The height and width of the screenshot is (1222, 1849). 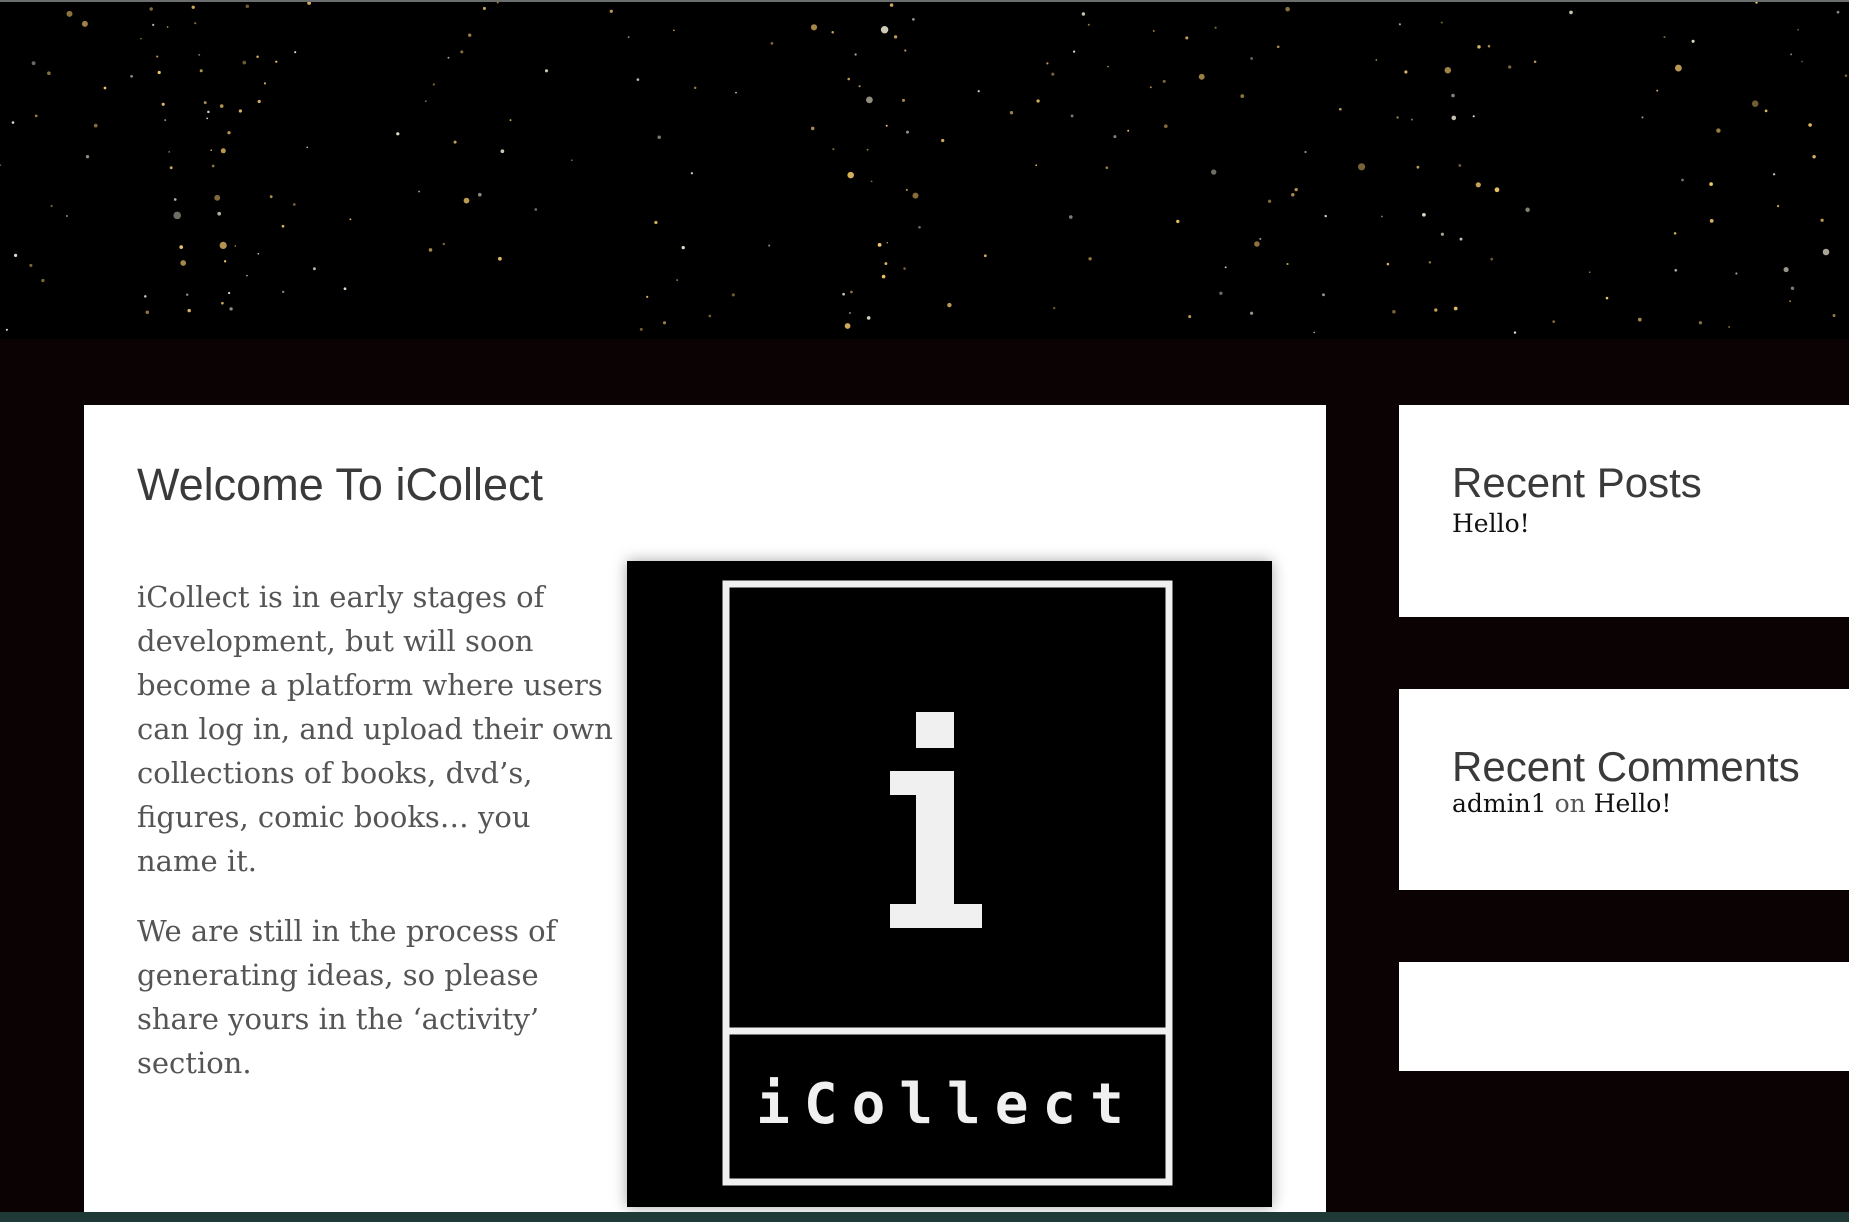 What do you see at coordinates (340, 484) in the screenshot?
I see `page-title: Welcome To iCollect` at bounding box center [340, 484].